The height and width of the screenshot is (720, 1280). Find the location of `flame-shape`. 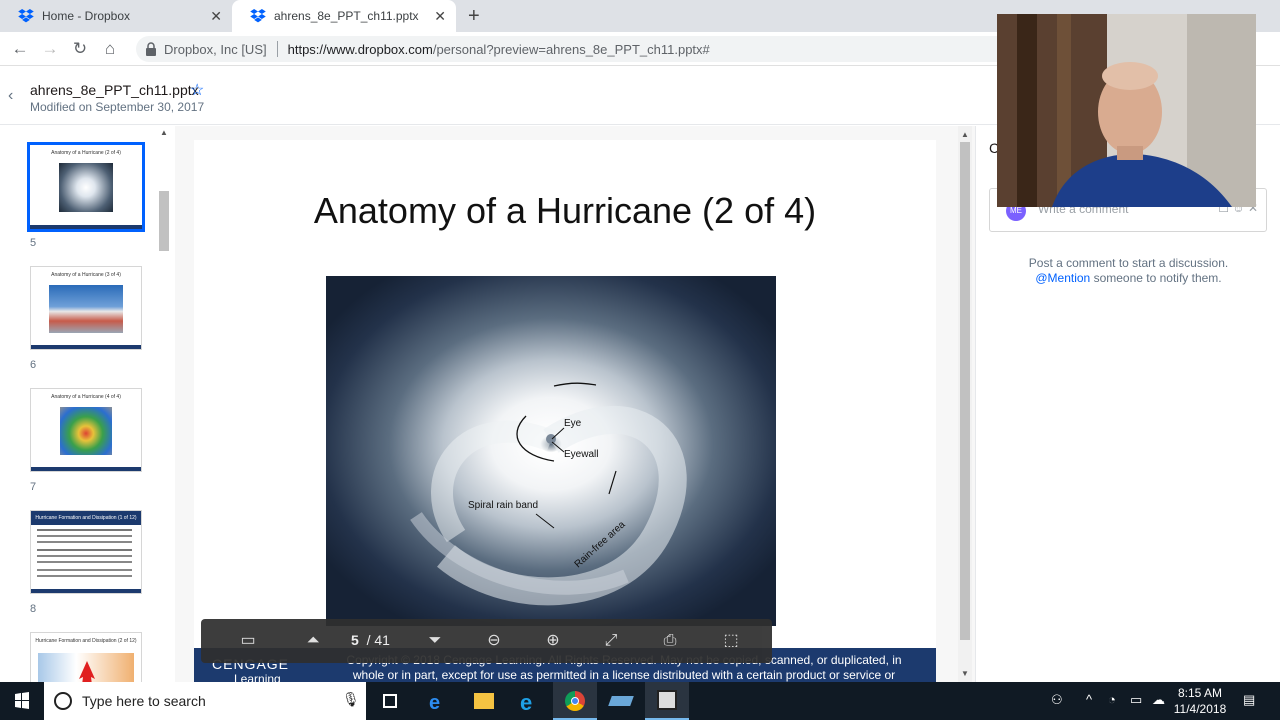

flame-shape is located at coordinates (87, 671).